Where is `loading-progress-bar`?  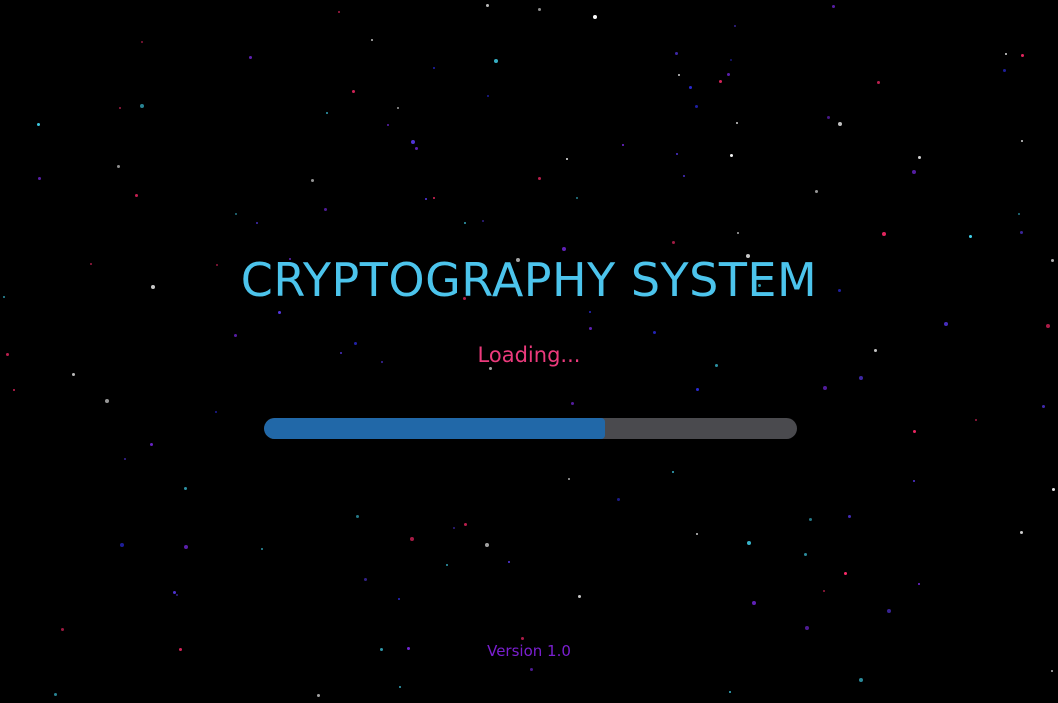 loading-progress-bar is located at coordinates (530, 428).